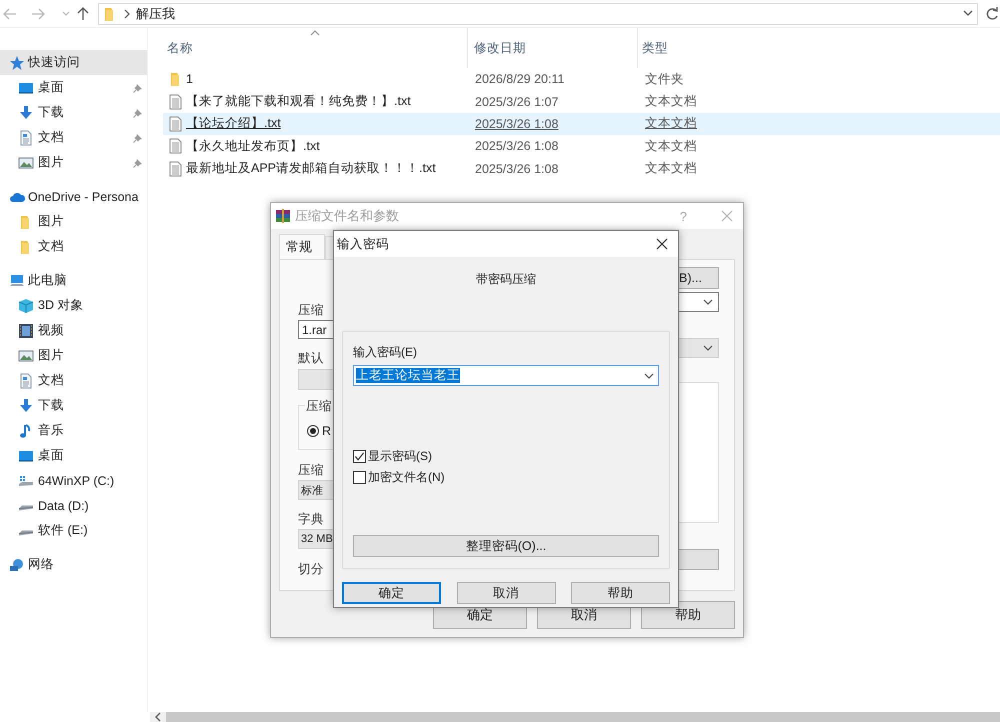 The width and height of the screenshot is (1000, 722). I want to click on close-icon, so click(662, 244).